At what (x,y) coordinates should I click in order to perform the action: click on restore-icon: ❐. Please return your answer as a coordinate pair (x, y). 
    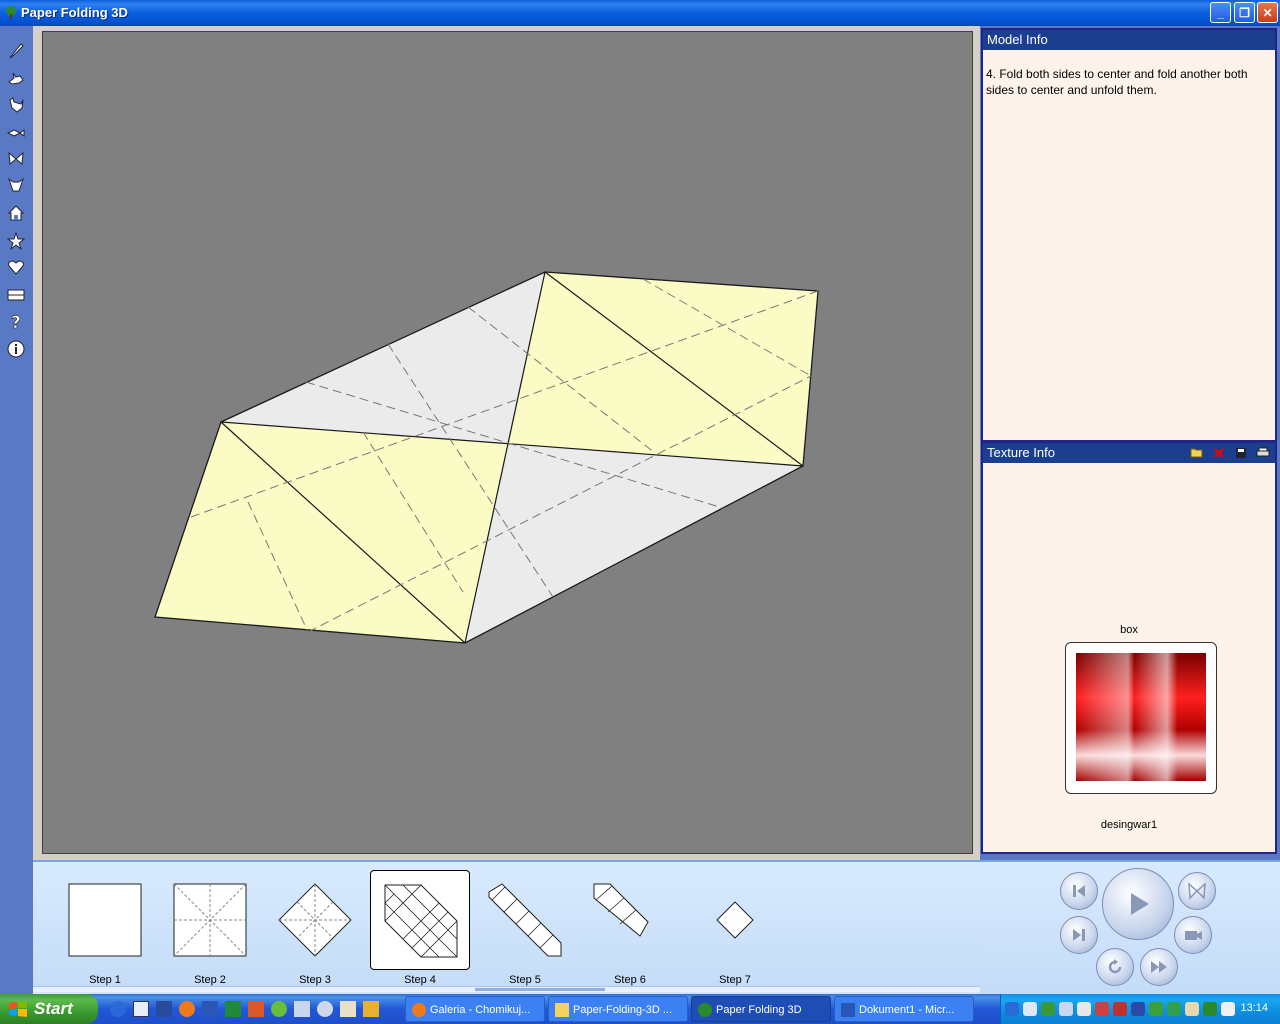
    Looking at the image, I should click on (1244, 12).